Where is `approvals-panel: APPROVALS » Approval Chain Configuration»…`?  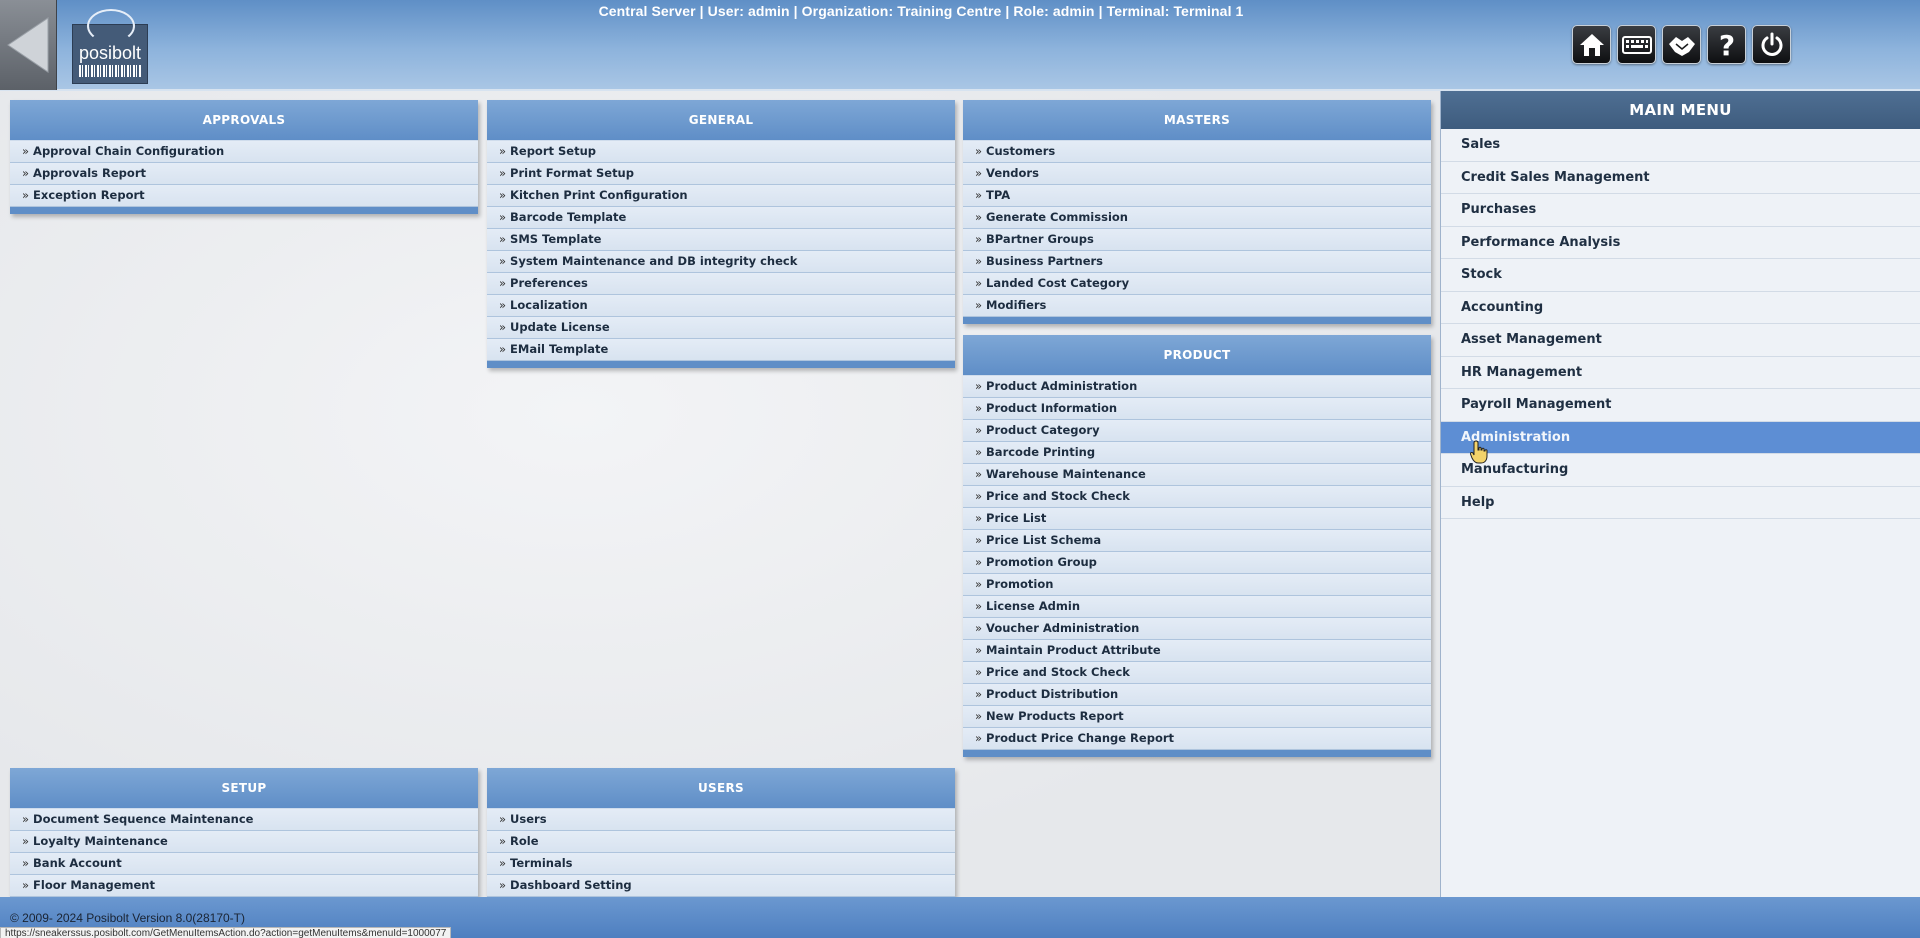 approvals-panel: APPROVALS » Approval Chain Configuration»… is located at coordinates (244, 157).